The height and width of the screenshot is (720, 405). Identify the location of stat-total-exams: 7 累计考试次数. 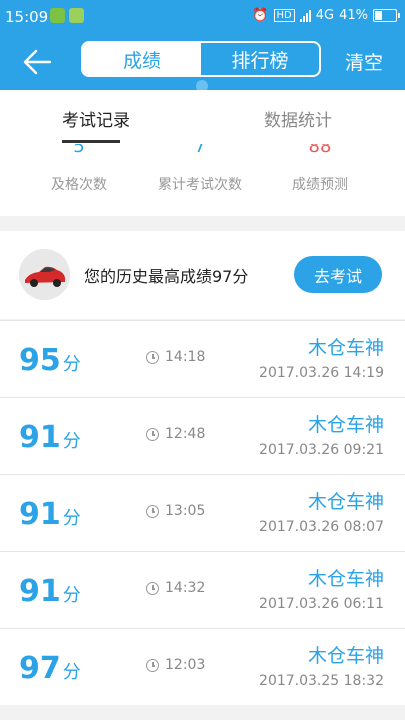
(200, 169).